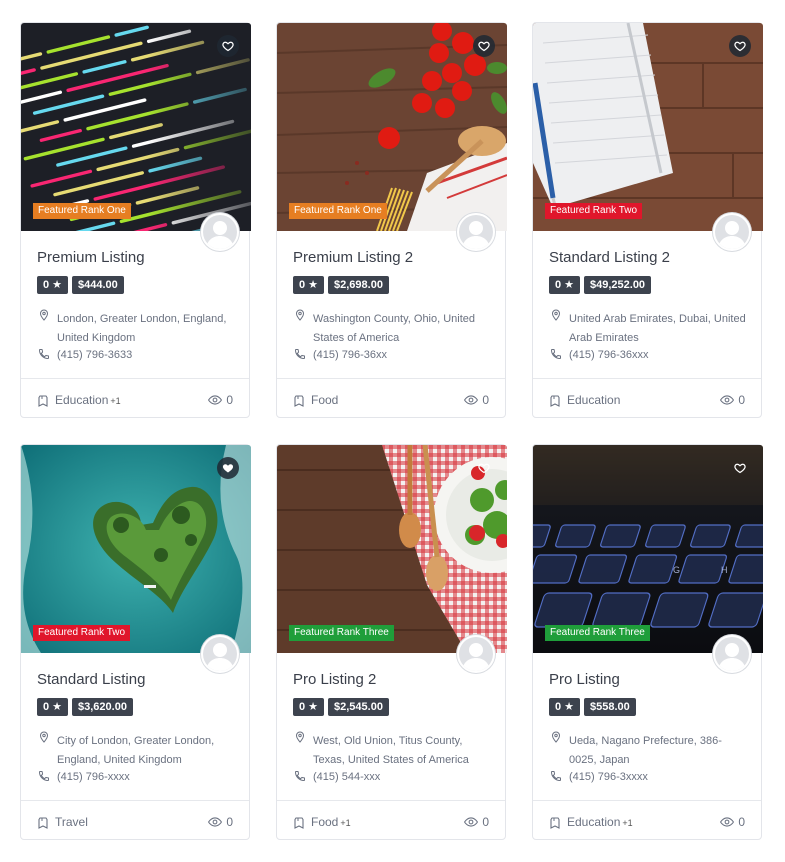 The width and height of the screenshot is (785, 862). What do you see at coordinates (91, 679) in the screenshot?
I see `listing-title: Standard Listing` at bounding box center [91, 679].